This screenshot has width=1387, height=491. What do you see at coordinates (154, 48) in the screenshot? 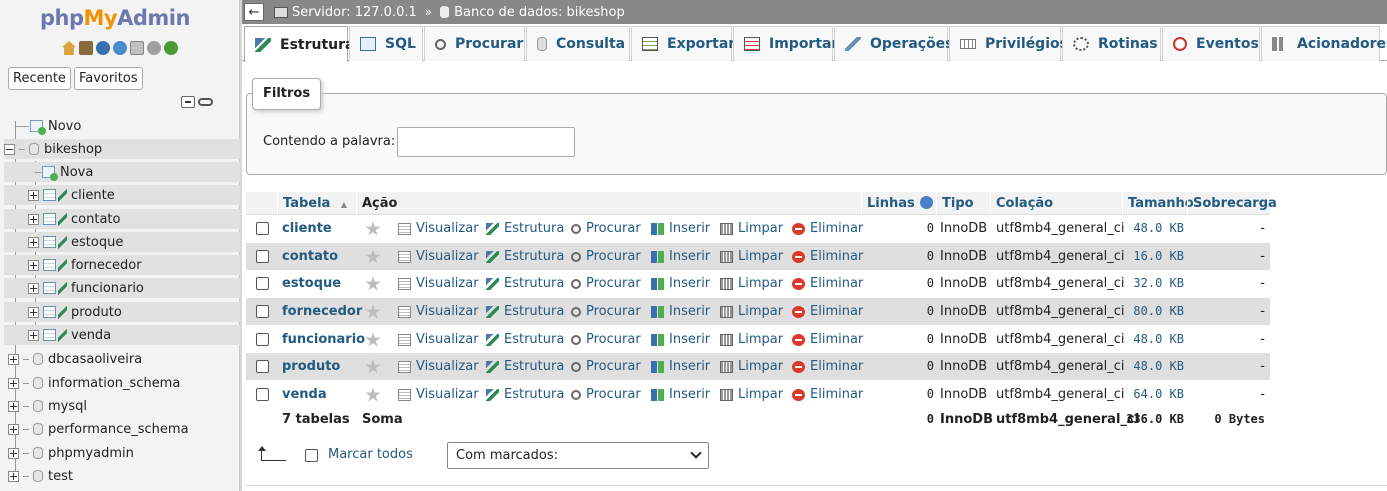
I see `gear-icon` at bounding box center [154, 48].